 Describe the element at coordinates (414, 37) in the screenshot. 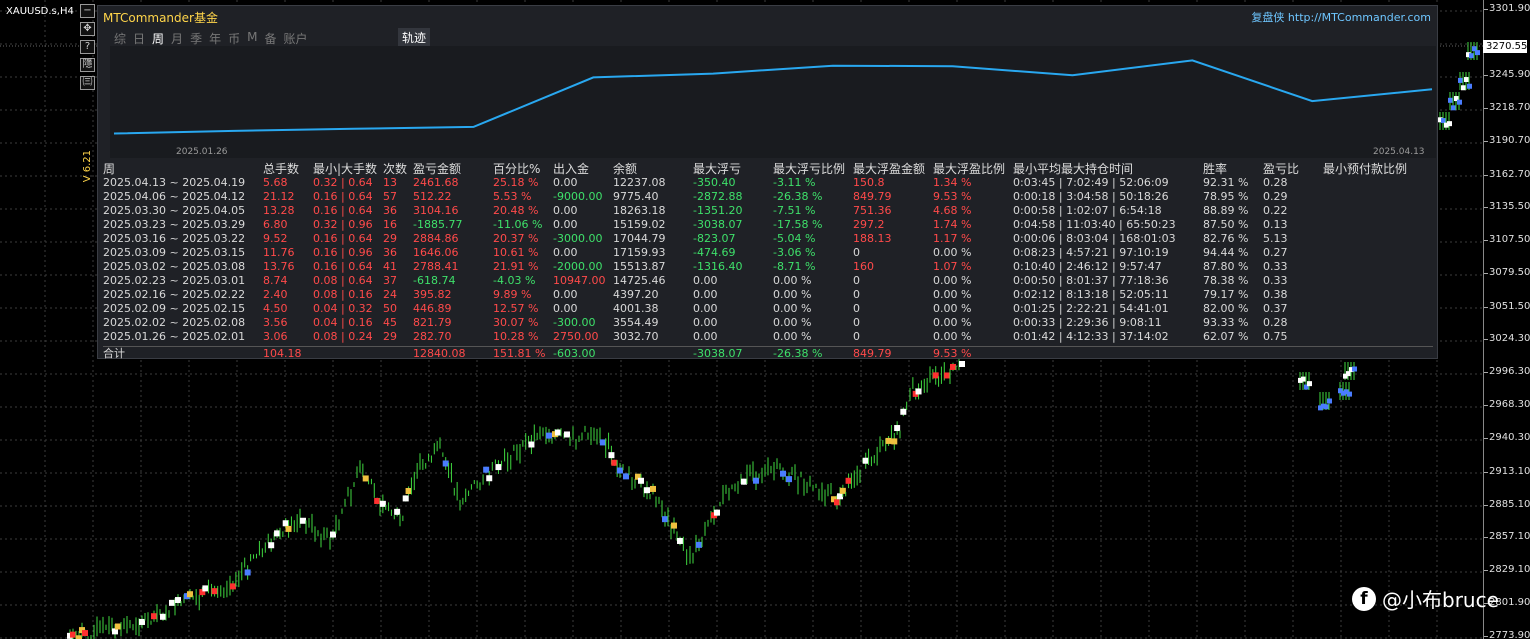

I see `tab-track: 轨迹` at that location.